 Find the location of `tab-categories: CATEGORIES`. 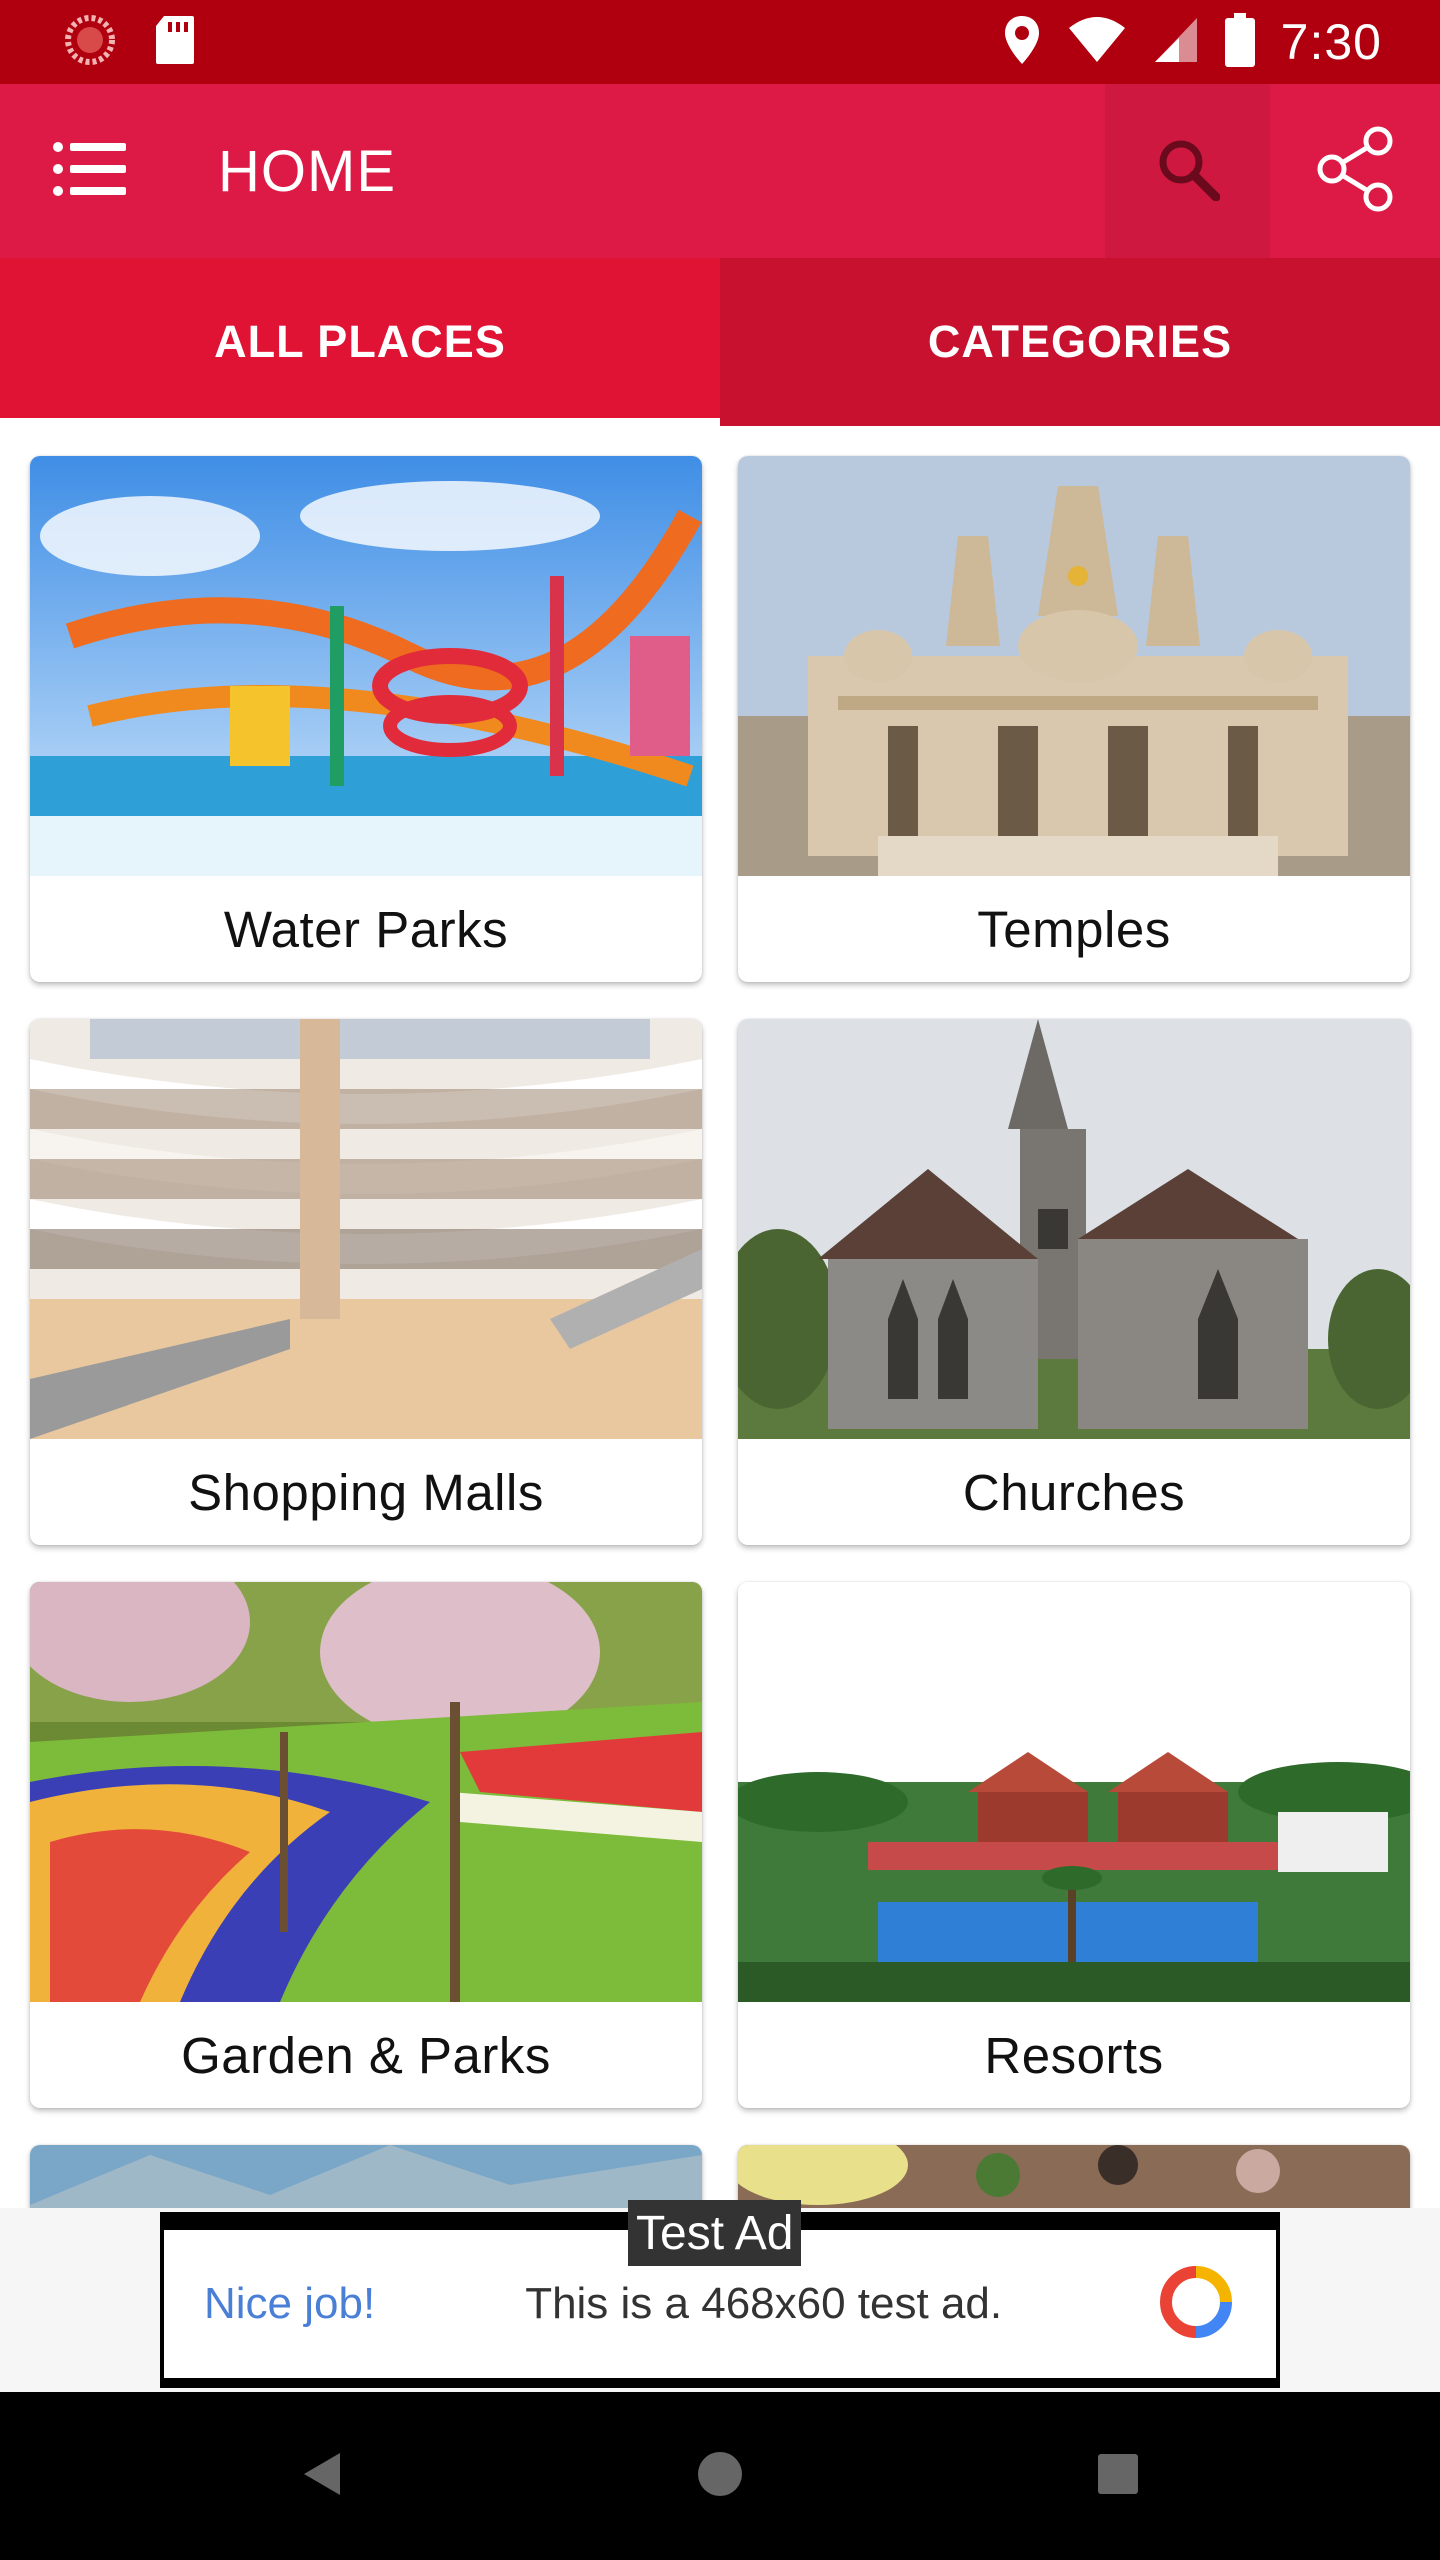

tab-categories: CATEGORIES is located at coordinates (1080, 342).